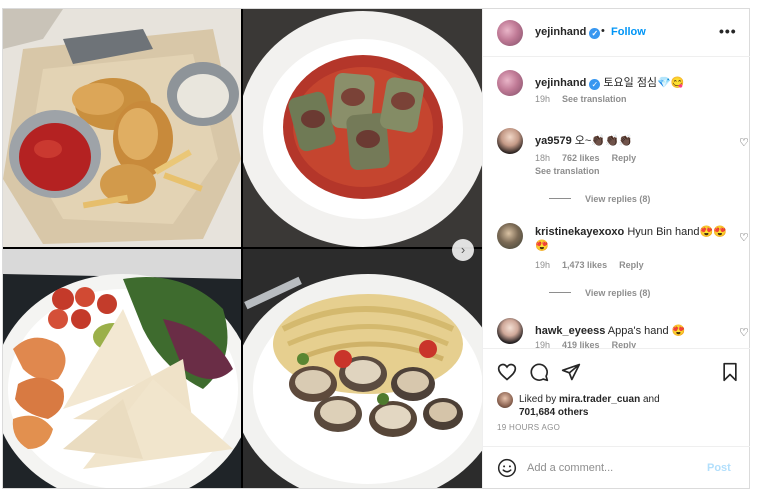 The height and width of the screenshot is (500, 758). Describe the element at coordinates (543, 158) in the screenshot. I see `comment-time: 18h` at that location.